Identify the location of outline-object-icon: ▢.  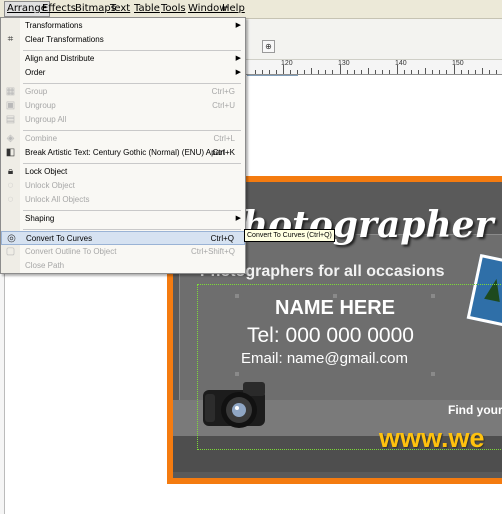
(10, 251).